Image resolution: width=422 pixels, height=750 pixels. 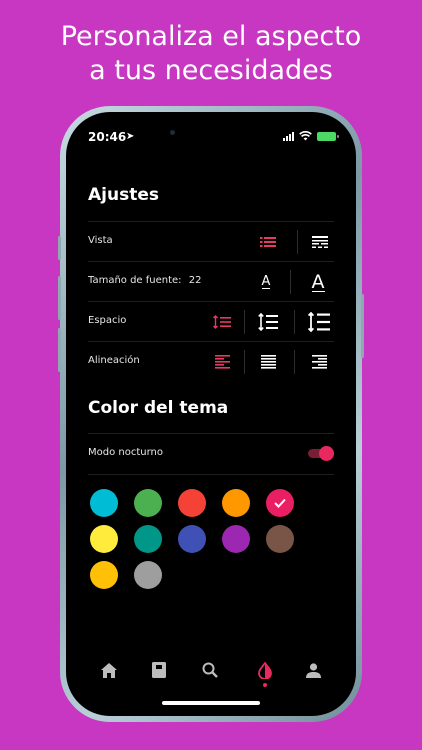 I want to click on line-spacing-large-icon, so click(x=319, y=322).